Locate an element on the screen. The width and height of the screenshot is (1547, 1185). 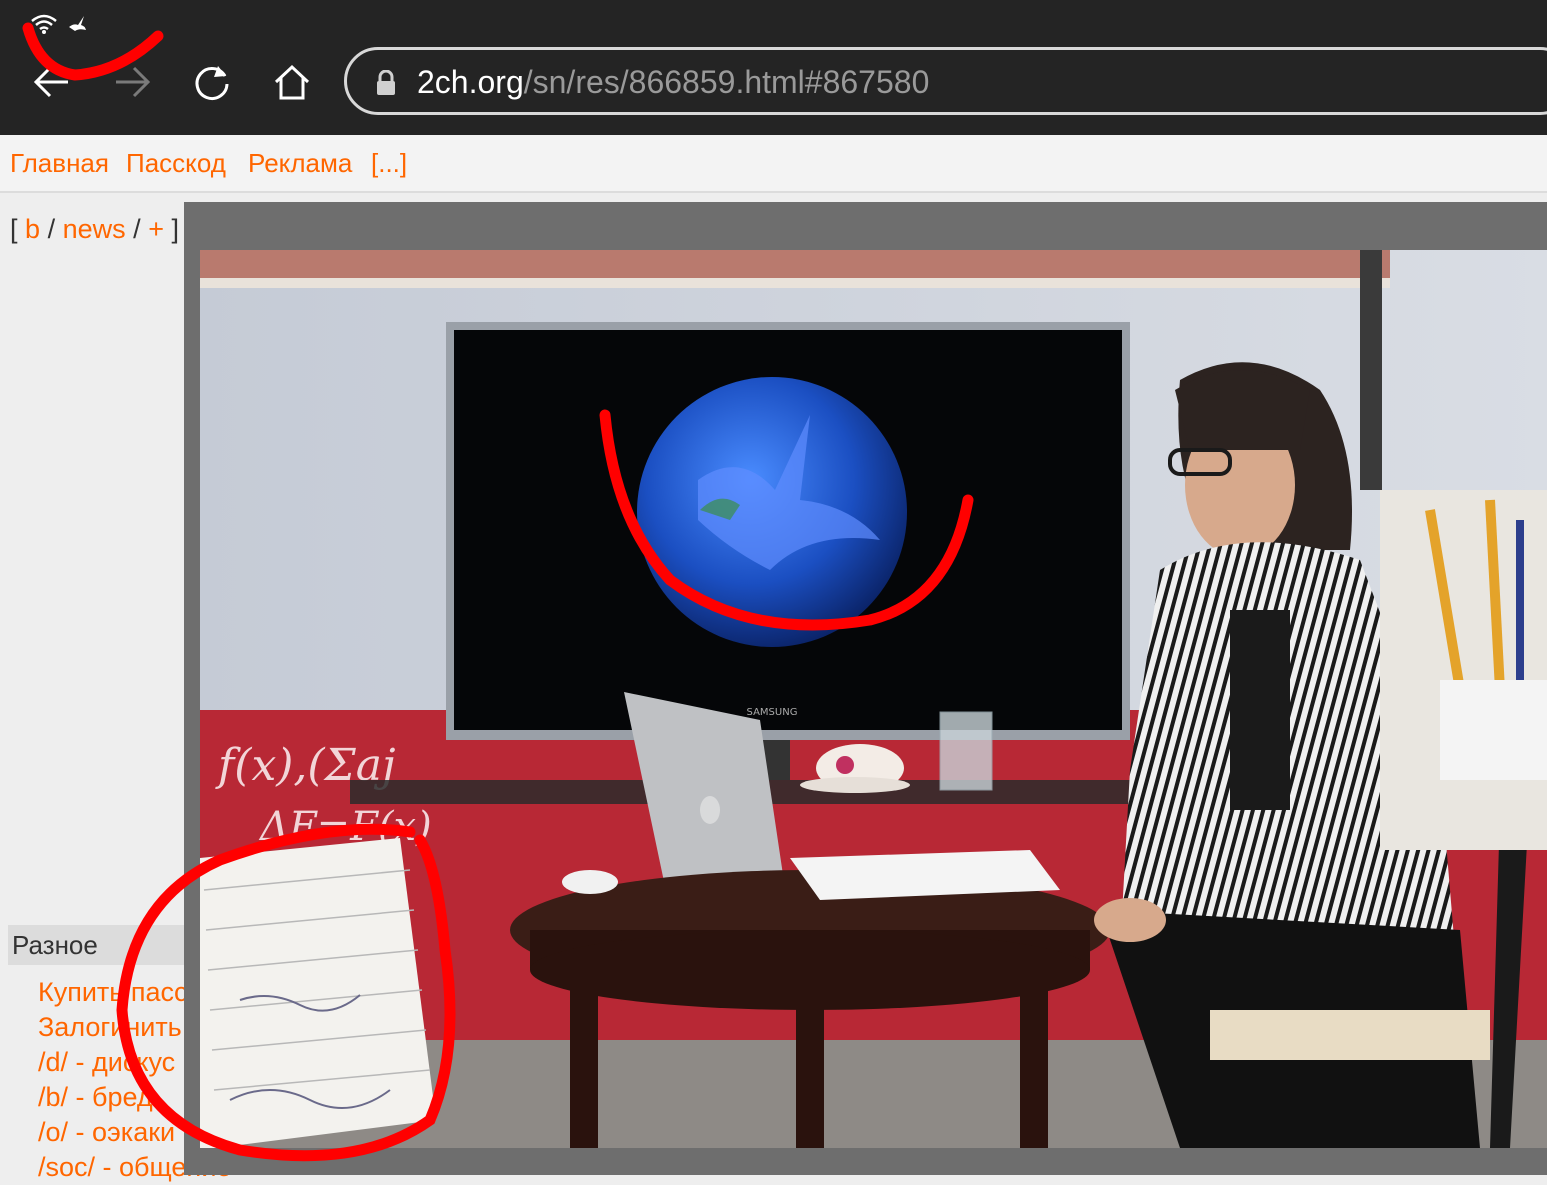
nav-link-passcode: Пасскод is located at coordinates (176, 163).